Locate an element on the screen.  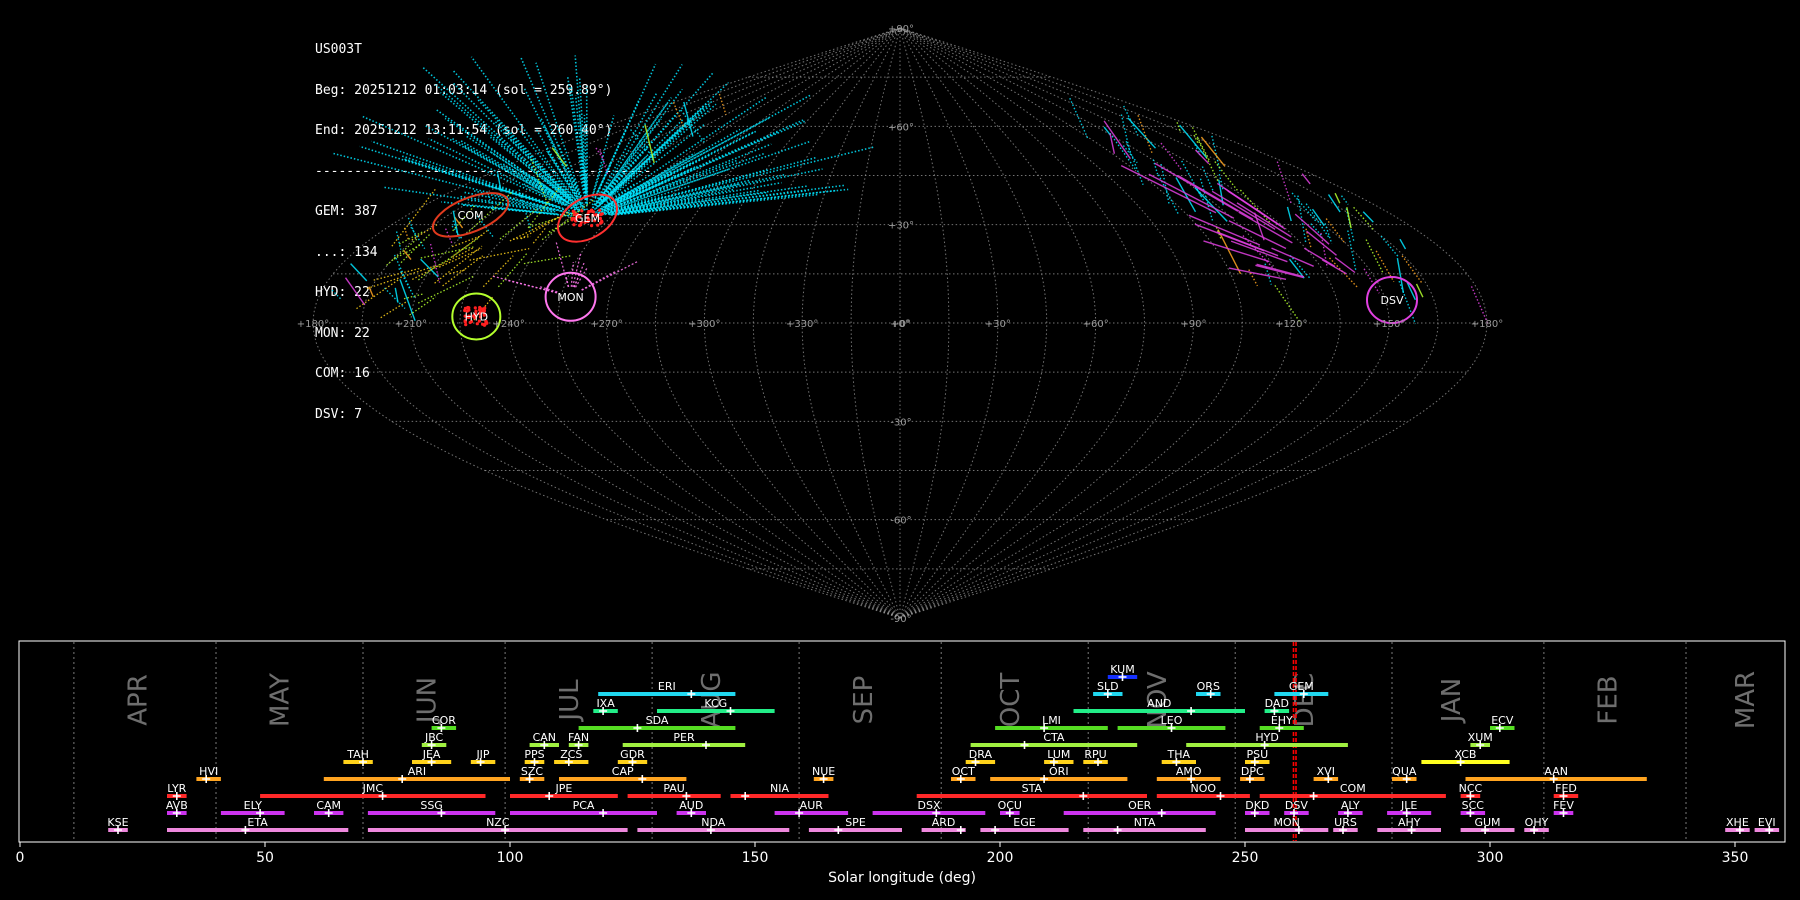
shower-label: ECV is located at coordinates (1502, 720).